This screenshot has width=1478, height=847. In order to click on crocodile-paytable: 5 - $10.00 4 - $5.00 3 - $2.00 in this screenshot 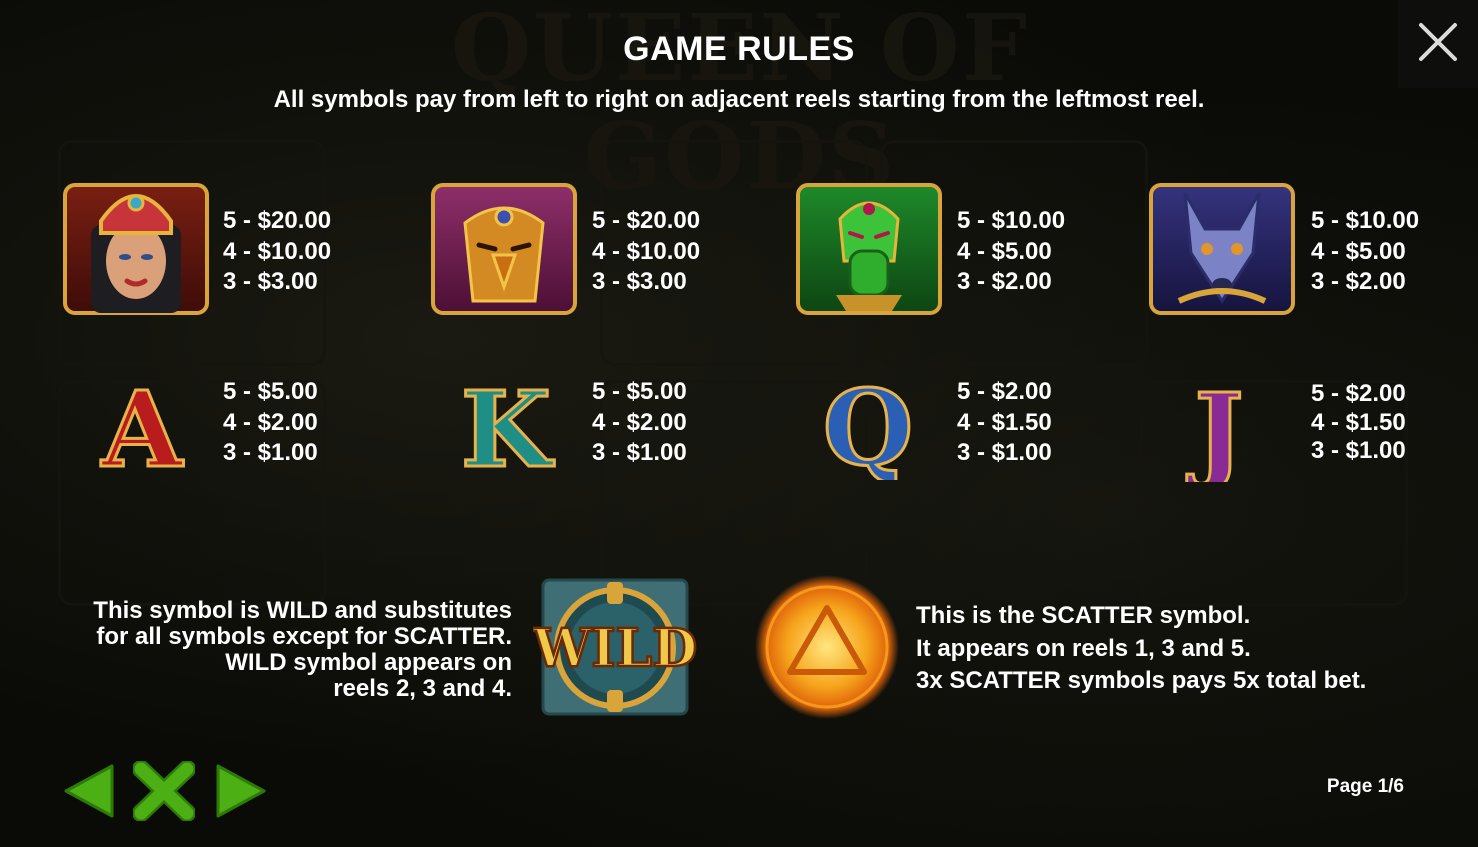, I will do `click(1011, 252)`.